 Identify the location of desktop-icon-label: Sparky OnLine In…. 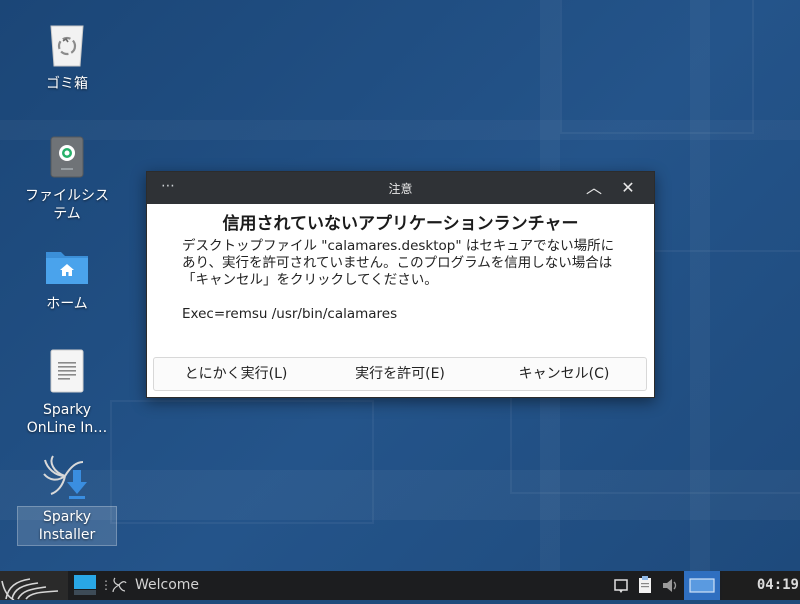
(67, 419).